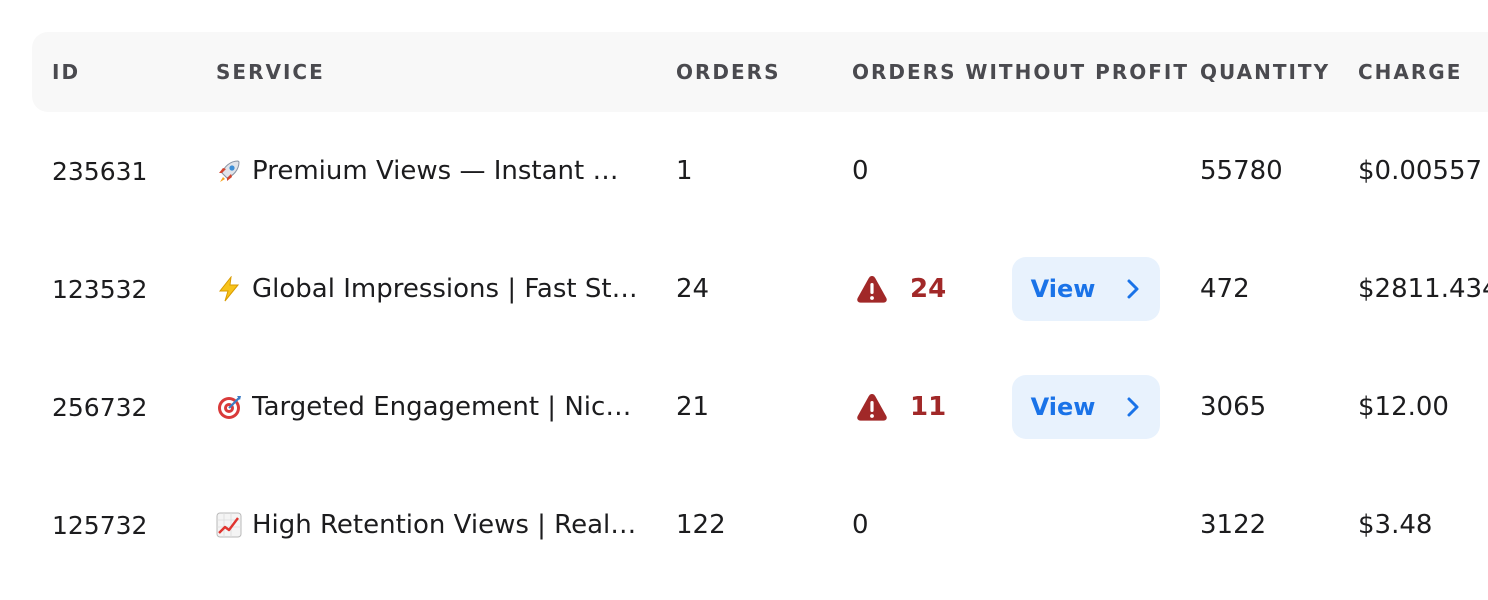 This screenshot has width=1488, height=600. Describe the element at coordinates (100, 171) in the screenshot. I see `order-id: 235631` at that location.